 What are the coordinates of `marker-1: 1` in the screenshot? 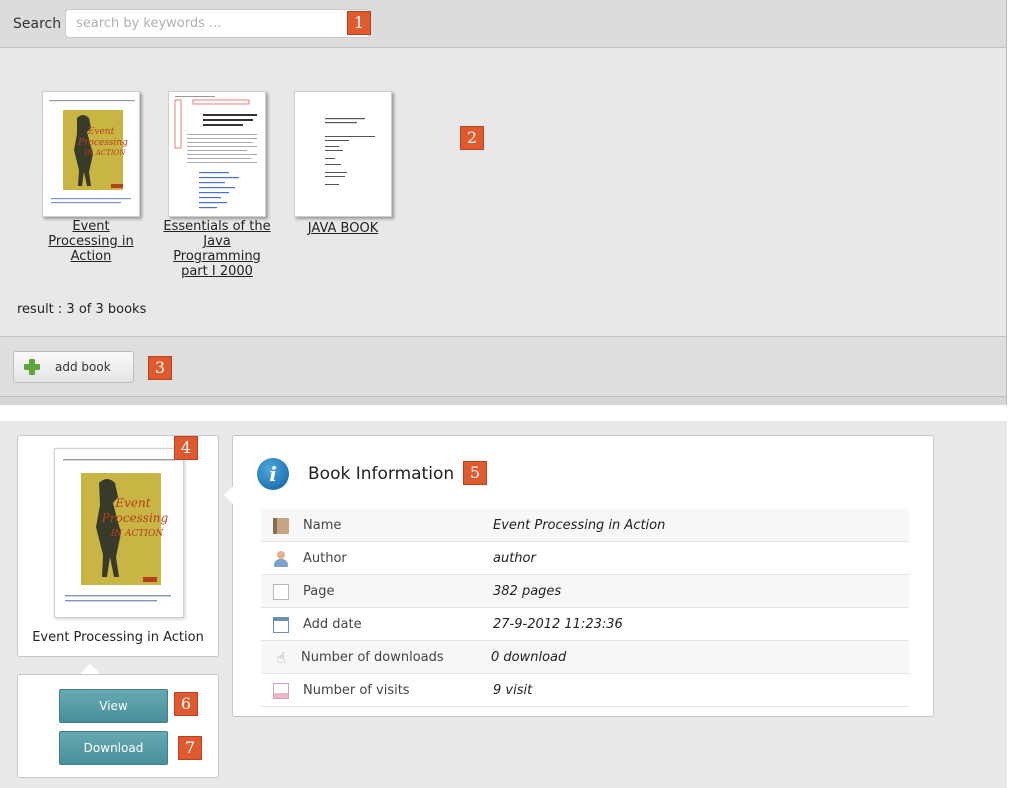 It's located at (359, 23).